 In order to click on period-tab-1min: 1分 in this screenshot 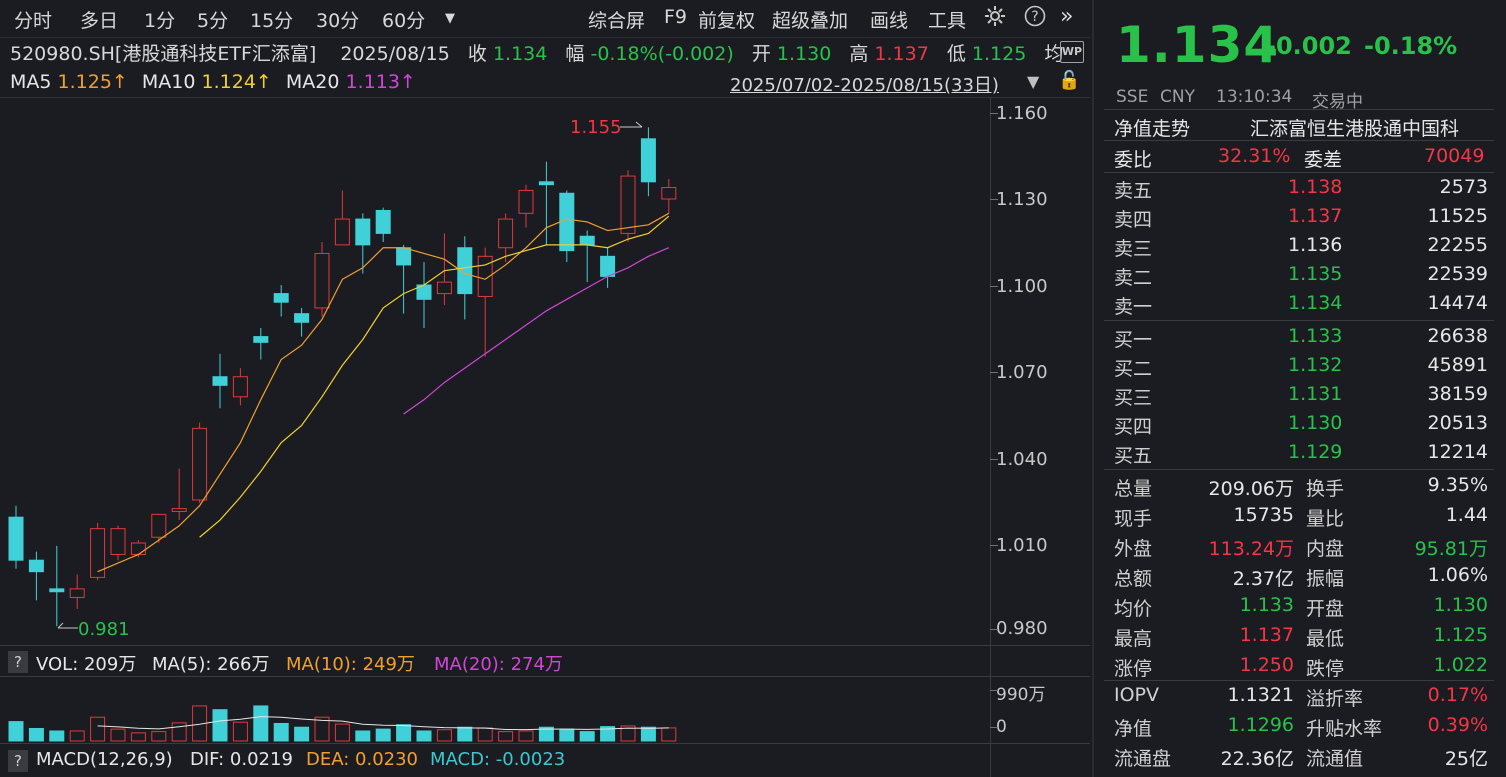, I will do `click(159, 19)`.